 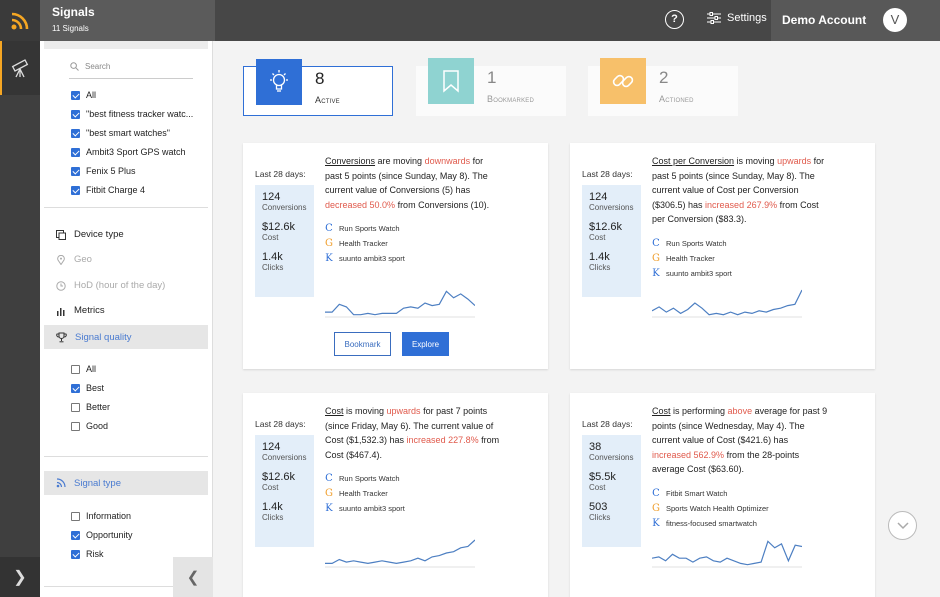 I want to click on stat-value: $5.5k, so click(x=602, y=477).